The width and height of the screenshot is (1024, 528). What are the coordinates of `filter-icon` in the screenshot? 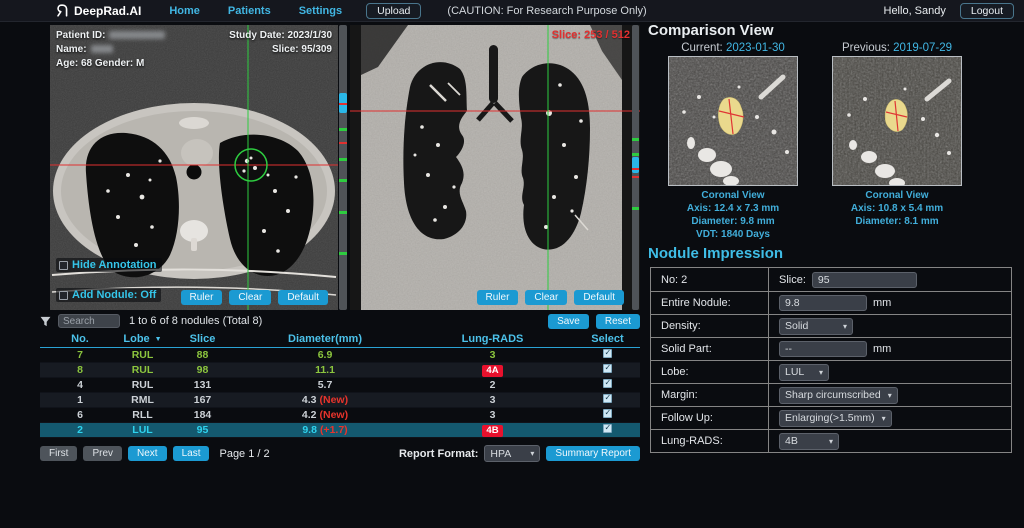 It's located at (45, 321).